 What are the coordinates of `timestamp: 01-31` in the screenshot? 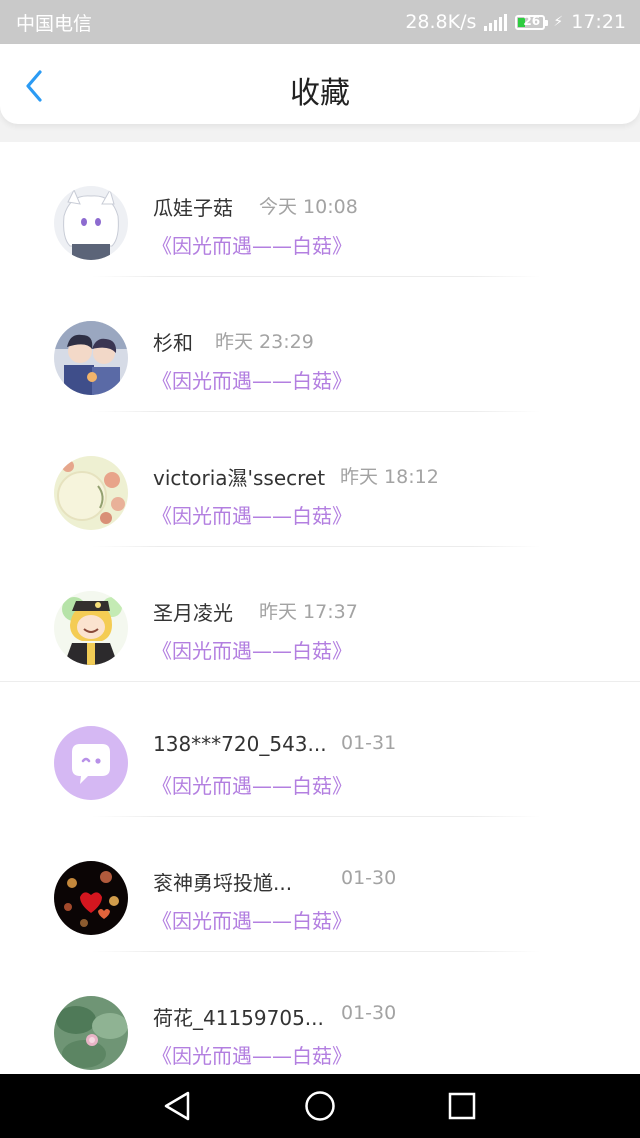 It's located at (369, 743).